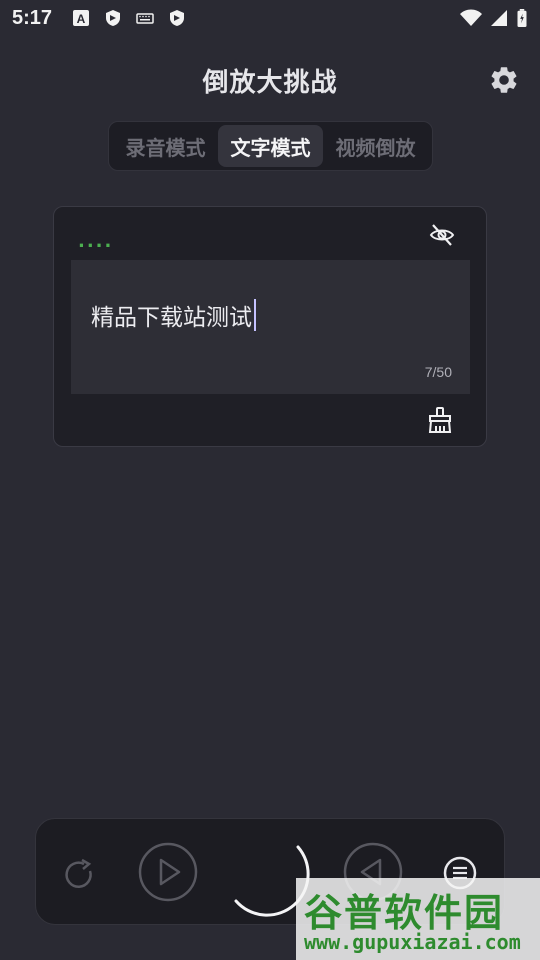 The image size is (540, 960). I want to click on broom-icon, so click(440, 420).